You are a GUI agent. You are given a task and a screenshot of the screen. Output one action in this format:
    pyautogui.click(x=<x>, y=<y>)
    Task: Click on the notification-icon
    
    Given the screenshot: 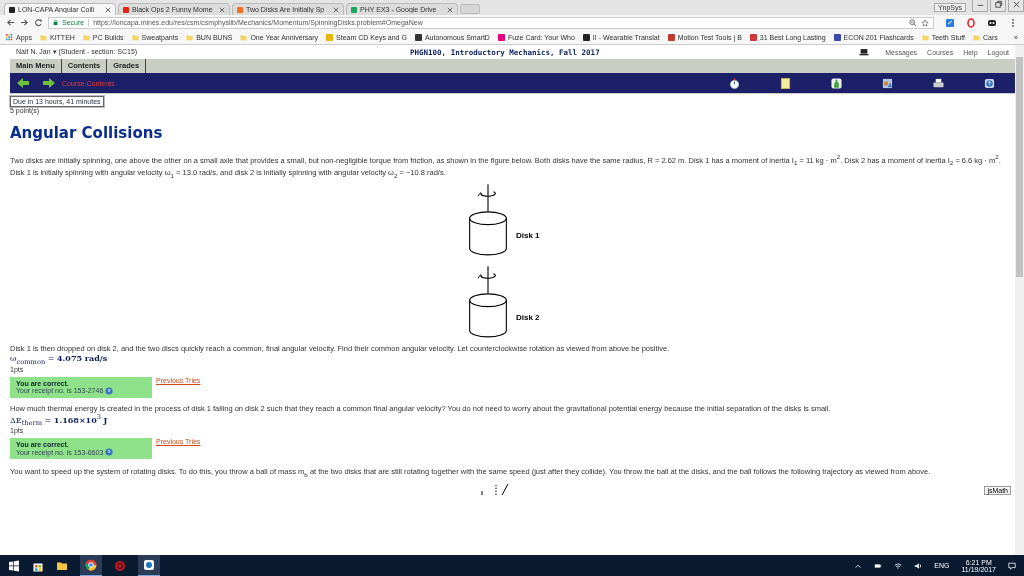 What is the action you would take?
    pyautogui.click(x=1012, y=565)
    